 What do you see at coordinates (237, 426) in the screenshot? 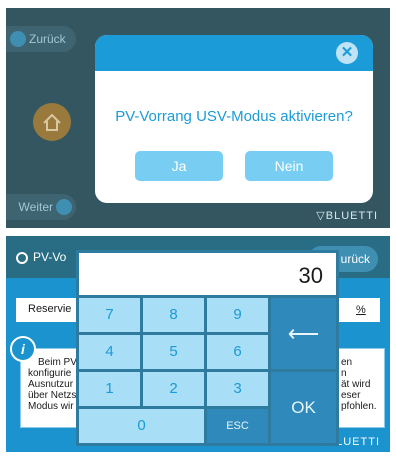
I see `esc-key: ESC` at bounding box center [237, 426].